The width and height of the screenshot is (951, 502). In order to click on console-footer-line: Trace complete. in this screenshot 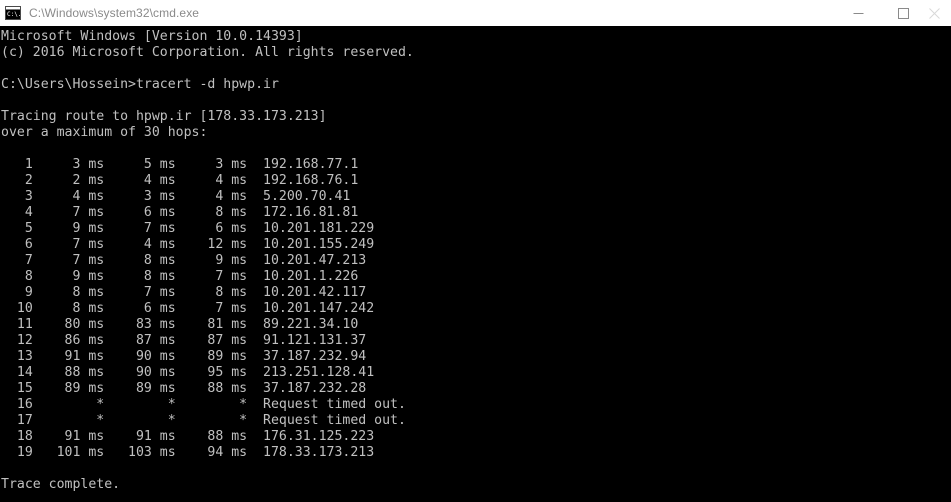, I will do `click(61, 484)`.